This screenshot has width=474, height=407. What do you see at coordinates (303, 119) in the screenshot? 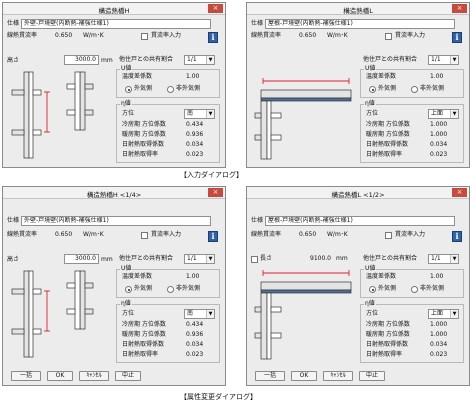
I see `l-bridge-diagram` at bounding box center [303, 119].